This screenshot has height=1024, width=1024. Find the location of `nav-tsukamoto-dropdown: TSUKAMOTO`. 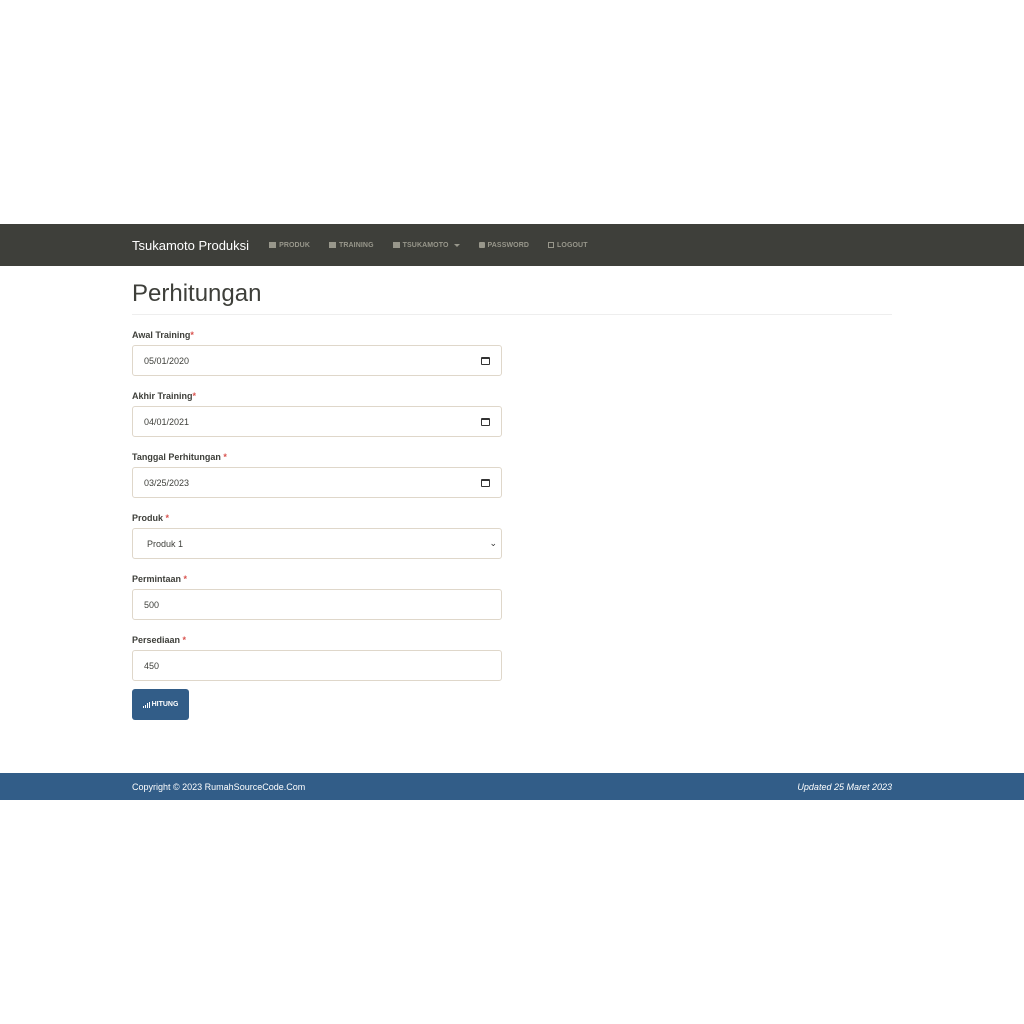

nav-tsukamoto-dropdown: TSUKAMOTO is located at coordinates (426, 245).